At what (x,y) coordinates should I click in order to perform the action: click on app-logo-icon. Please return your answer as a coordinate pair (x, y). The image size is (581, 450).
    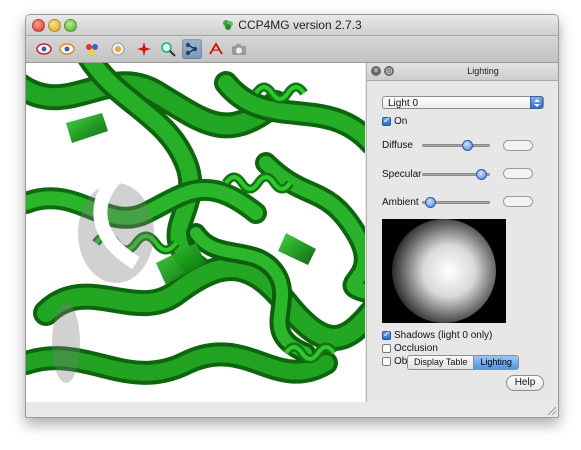
    Looking at the image, I should click on (228, 25).